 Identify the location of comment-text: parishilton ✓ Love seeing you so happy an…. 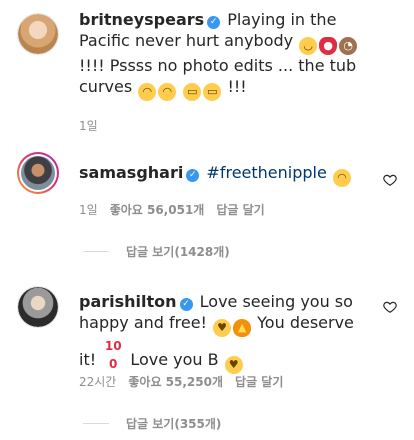
(224, 332).